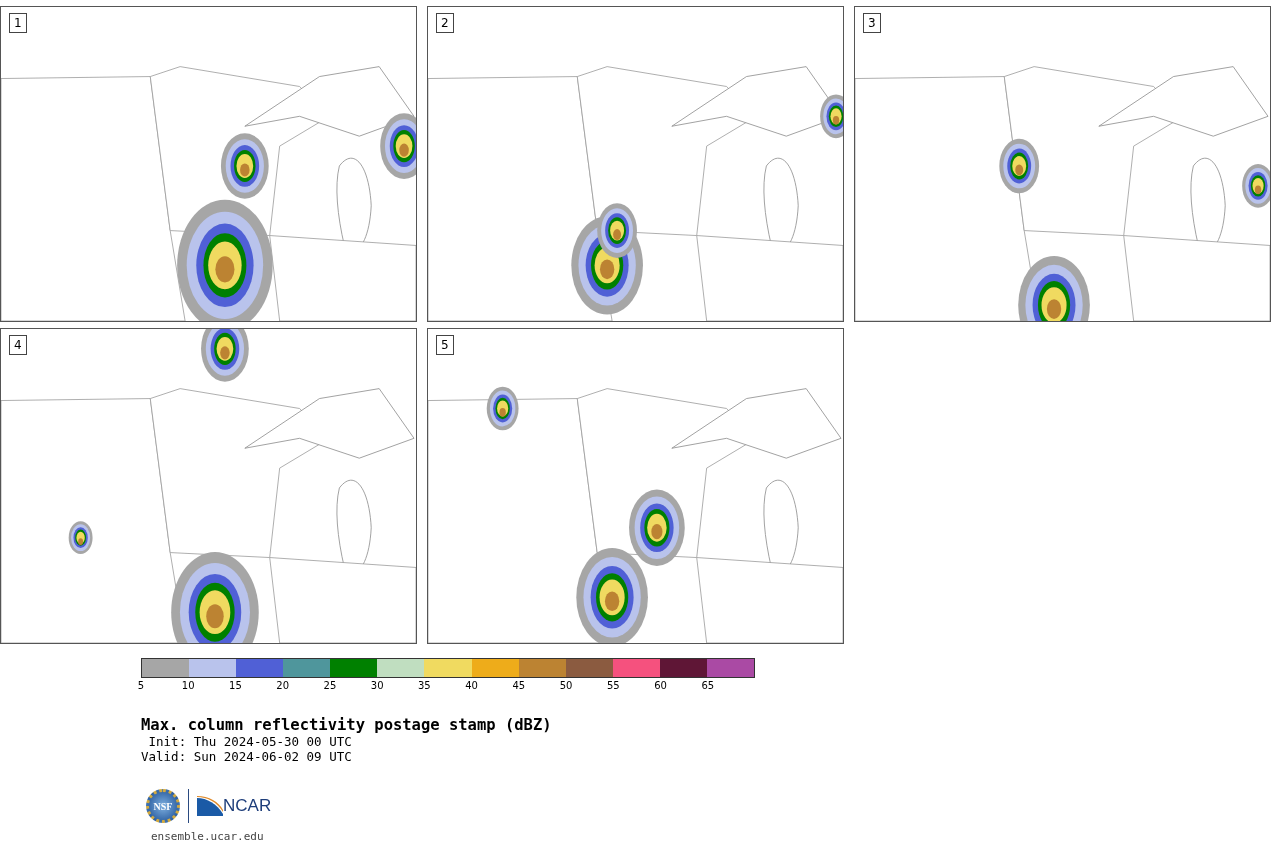 This screenshot has width=1280, height=844. What do you see at coordinates (613, 685) in the screenshot?
I see `tick-label: 55` at bounding box center [613, 685].